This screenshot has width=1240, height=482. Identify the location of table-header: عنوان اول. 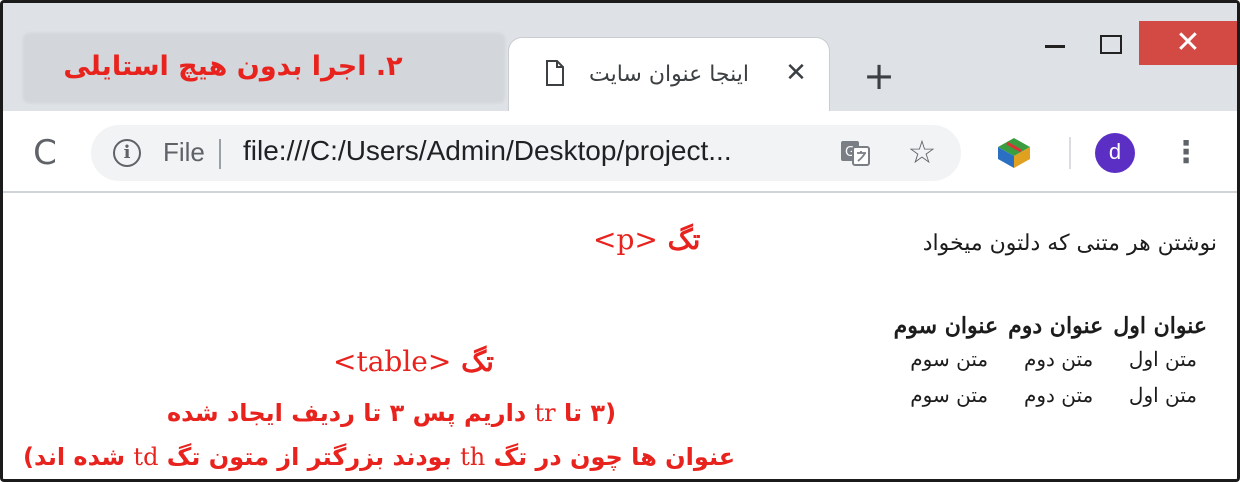
(1160, 326).